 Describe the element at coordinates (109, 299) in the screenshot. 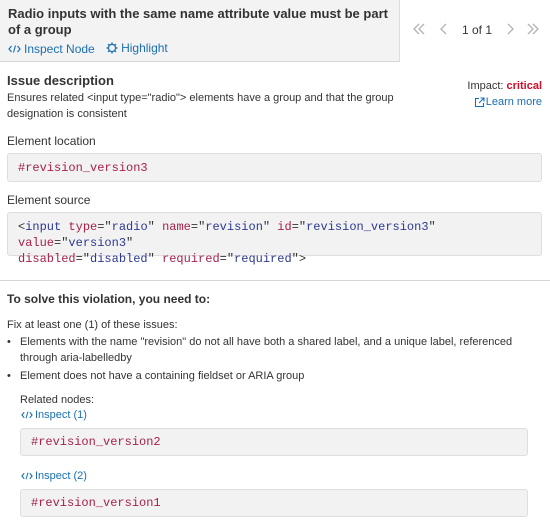

I see `solution-heading: To solve this violation, you need to:` at that location.